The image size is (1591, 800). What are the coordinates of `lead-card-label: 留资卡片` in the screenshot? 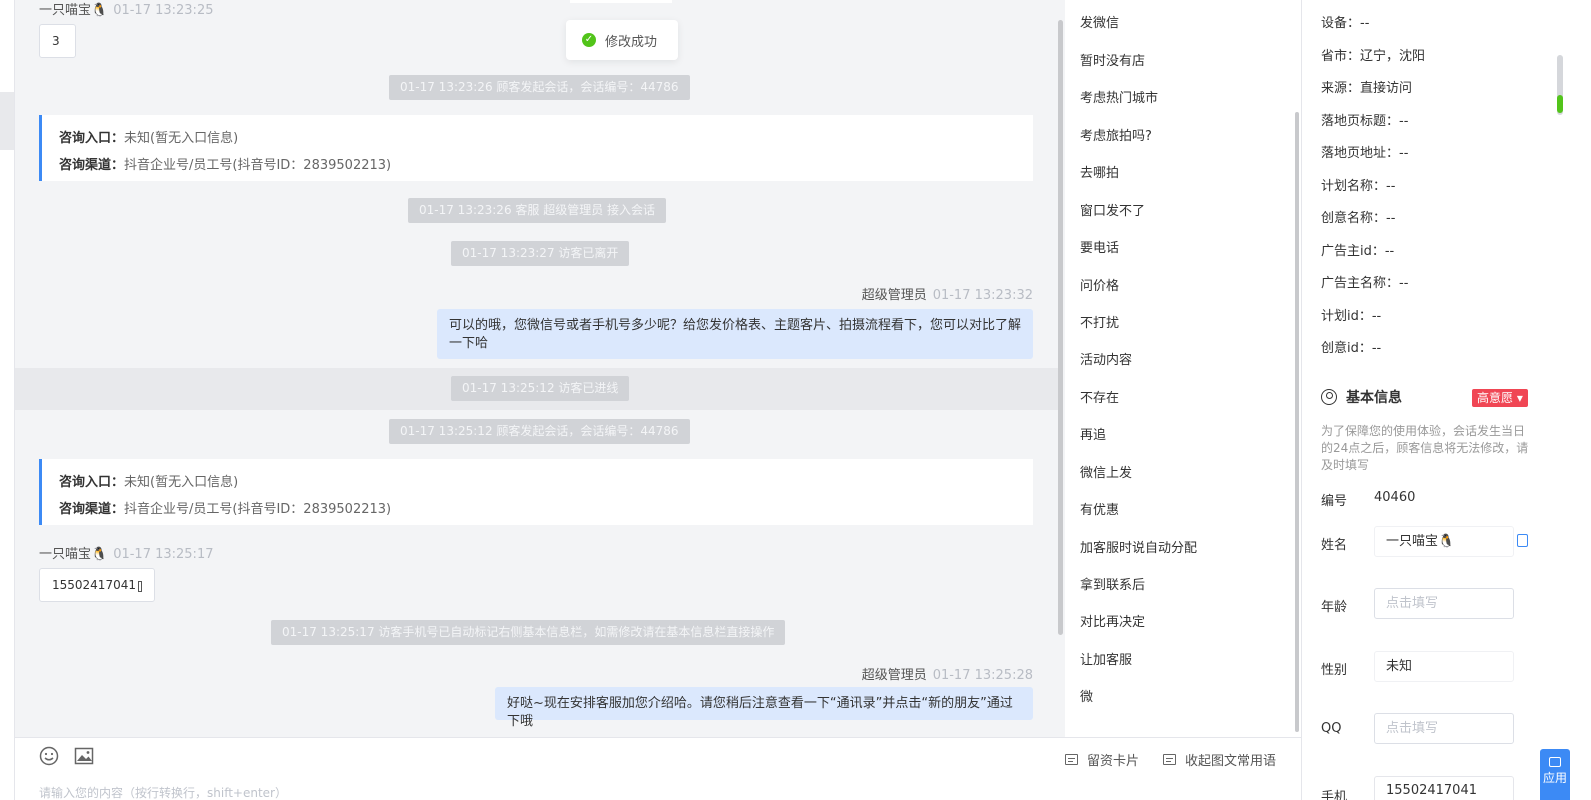 It's located at (1113, 761).